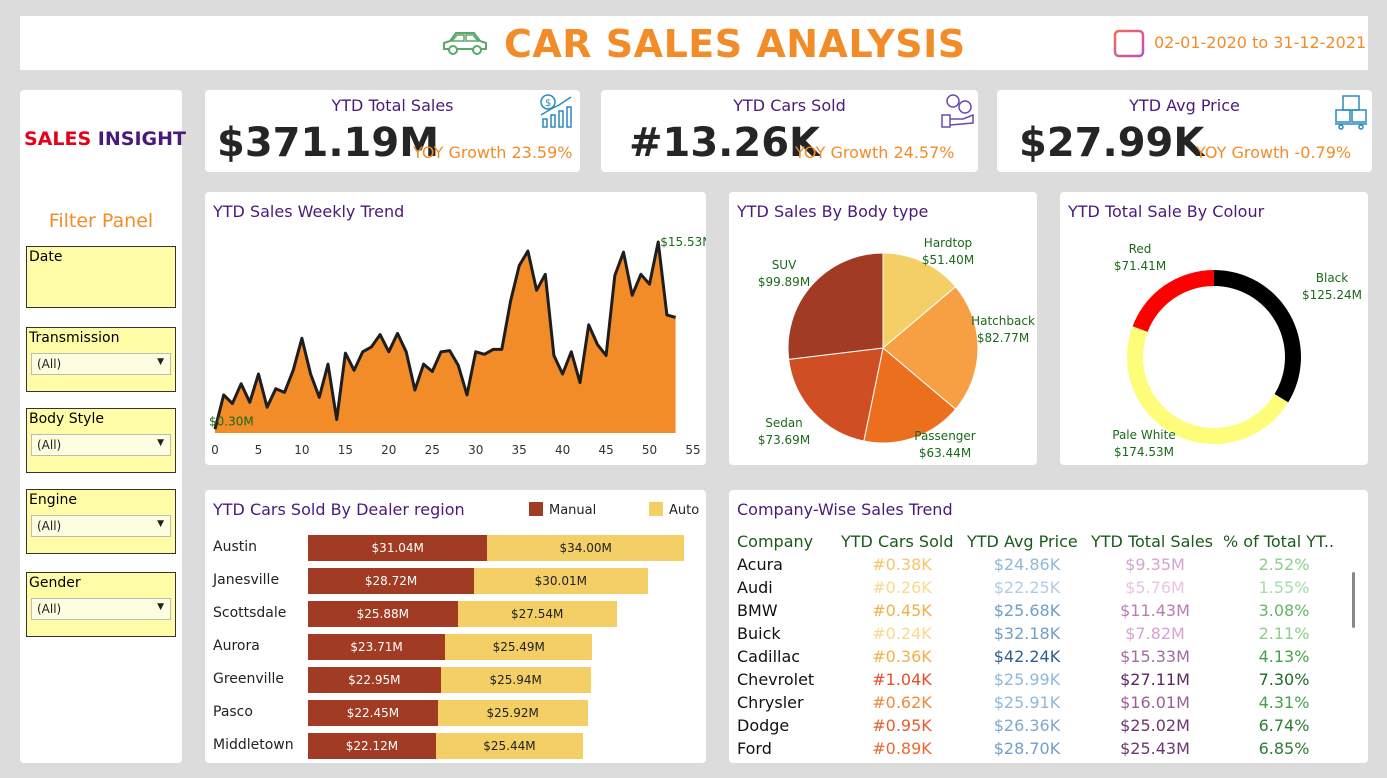 The width and height of the screenshot is (1387, 778). I want to click on bar-auto: $27.54M, so click(537, 614).